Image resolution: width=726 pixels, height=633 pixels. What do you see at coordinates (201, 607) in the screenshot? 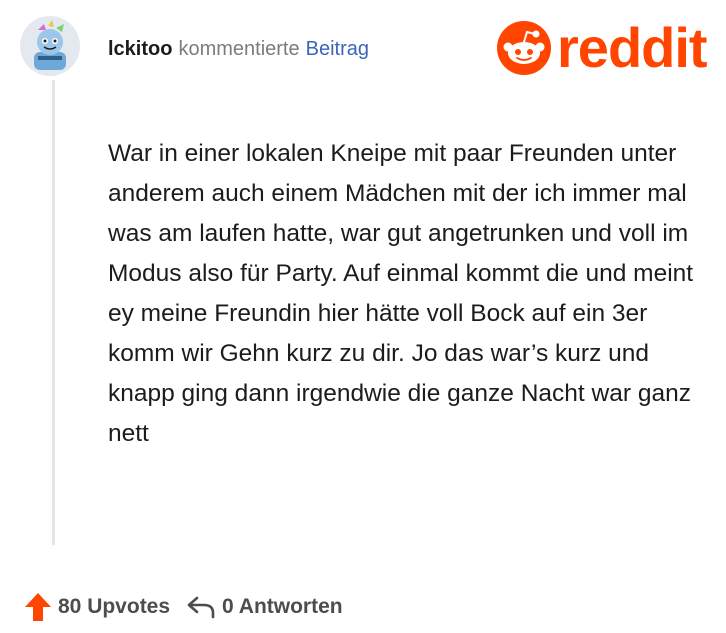
I see `reply-arrow-icon` at bounding box center [201, 607].